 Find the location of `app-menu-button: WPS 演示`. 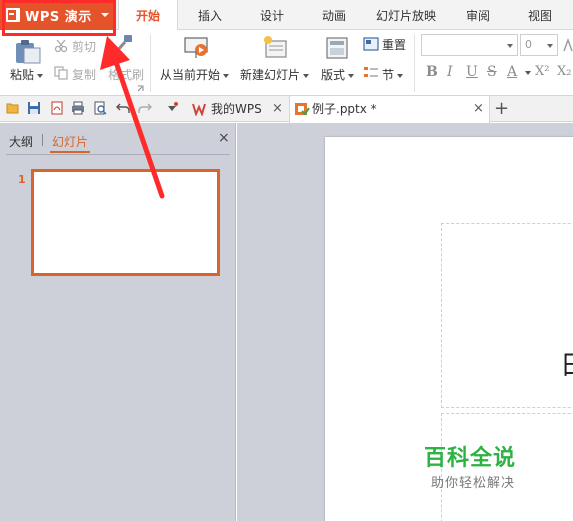

app-menu-button: WPS 演示 is located at coordinates (57, 15).